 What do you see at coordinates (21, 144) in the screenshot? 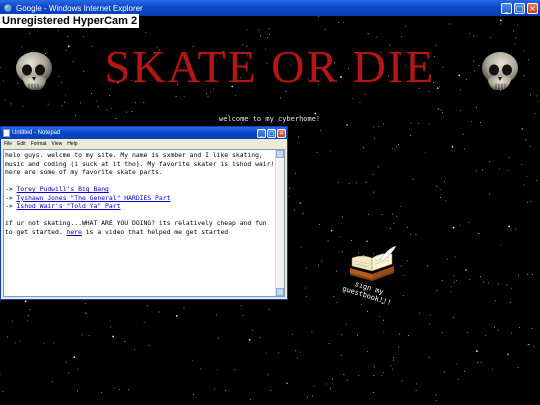
I see `menu-edit: Edit` at bounding box center [21, 144].